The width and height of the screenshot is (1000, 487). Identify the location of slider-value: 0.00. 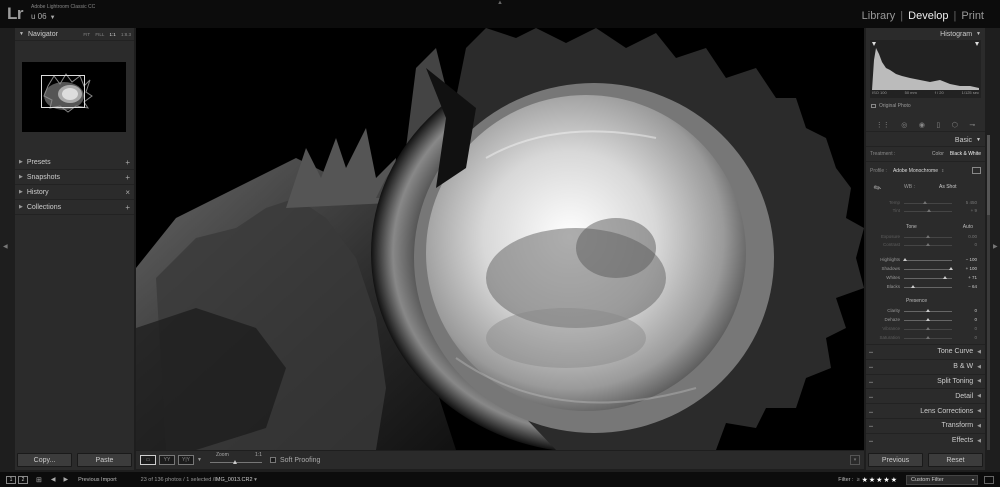
(967, 236).